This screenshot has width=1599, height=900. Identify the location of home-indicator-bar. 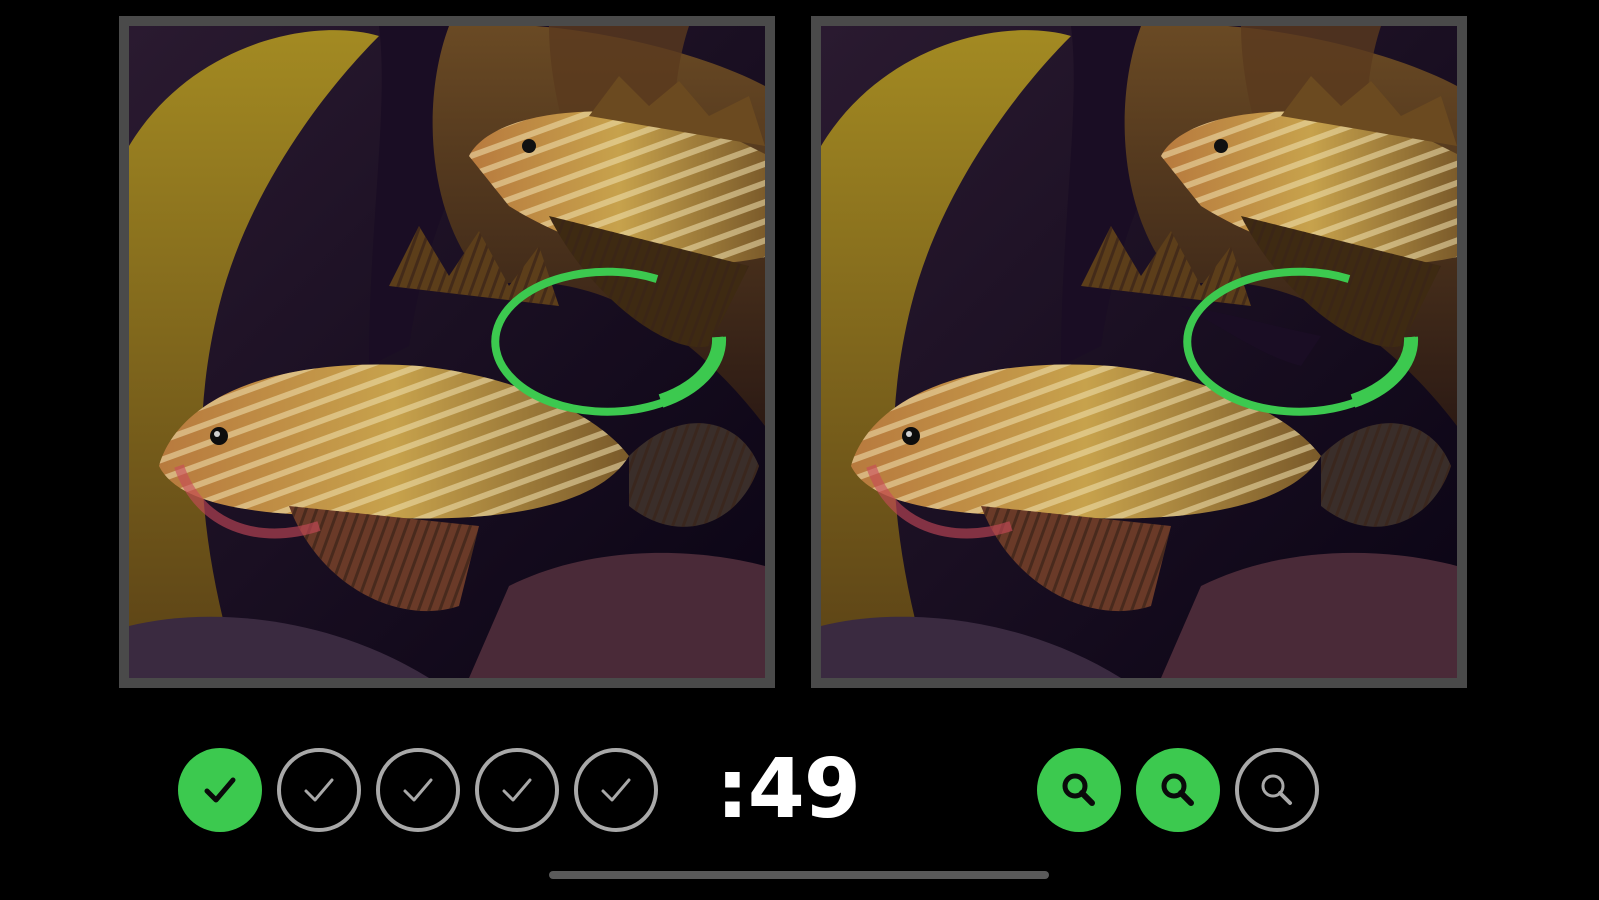
(799, 875).